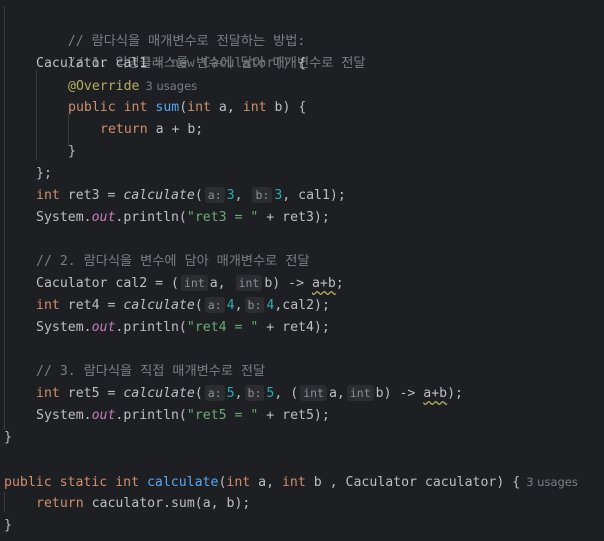  I want to click on code-line: // 3. 람다식을 직접 매개변수로 전달, so click(150, 372).